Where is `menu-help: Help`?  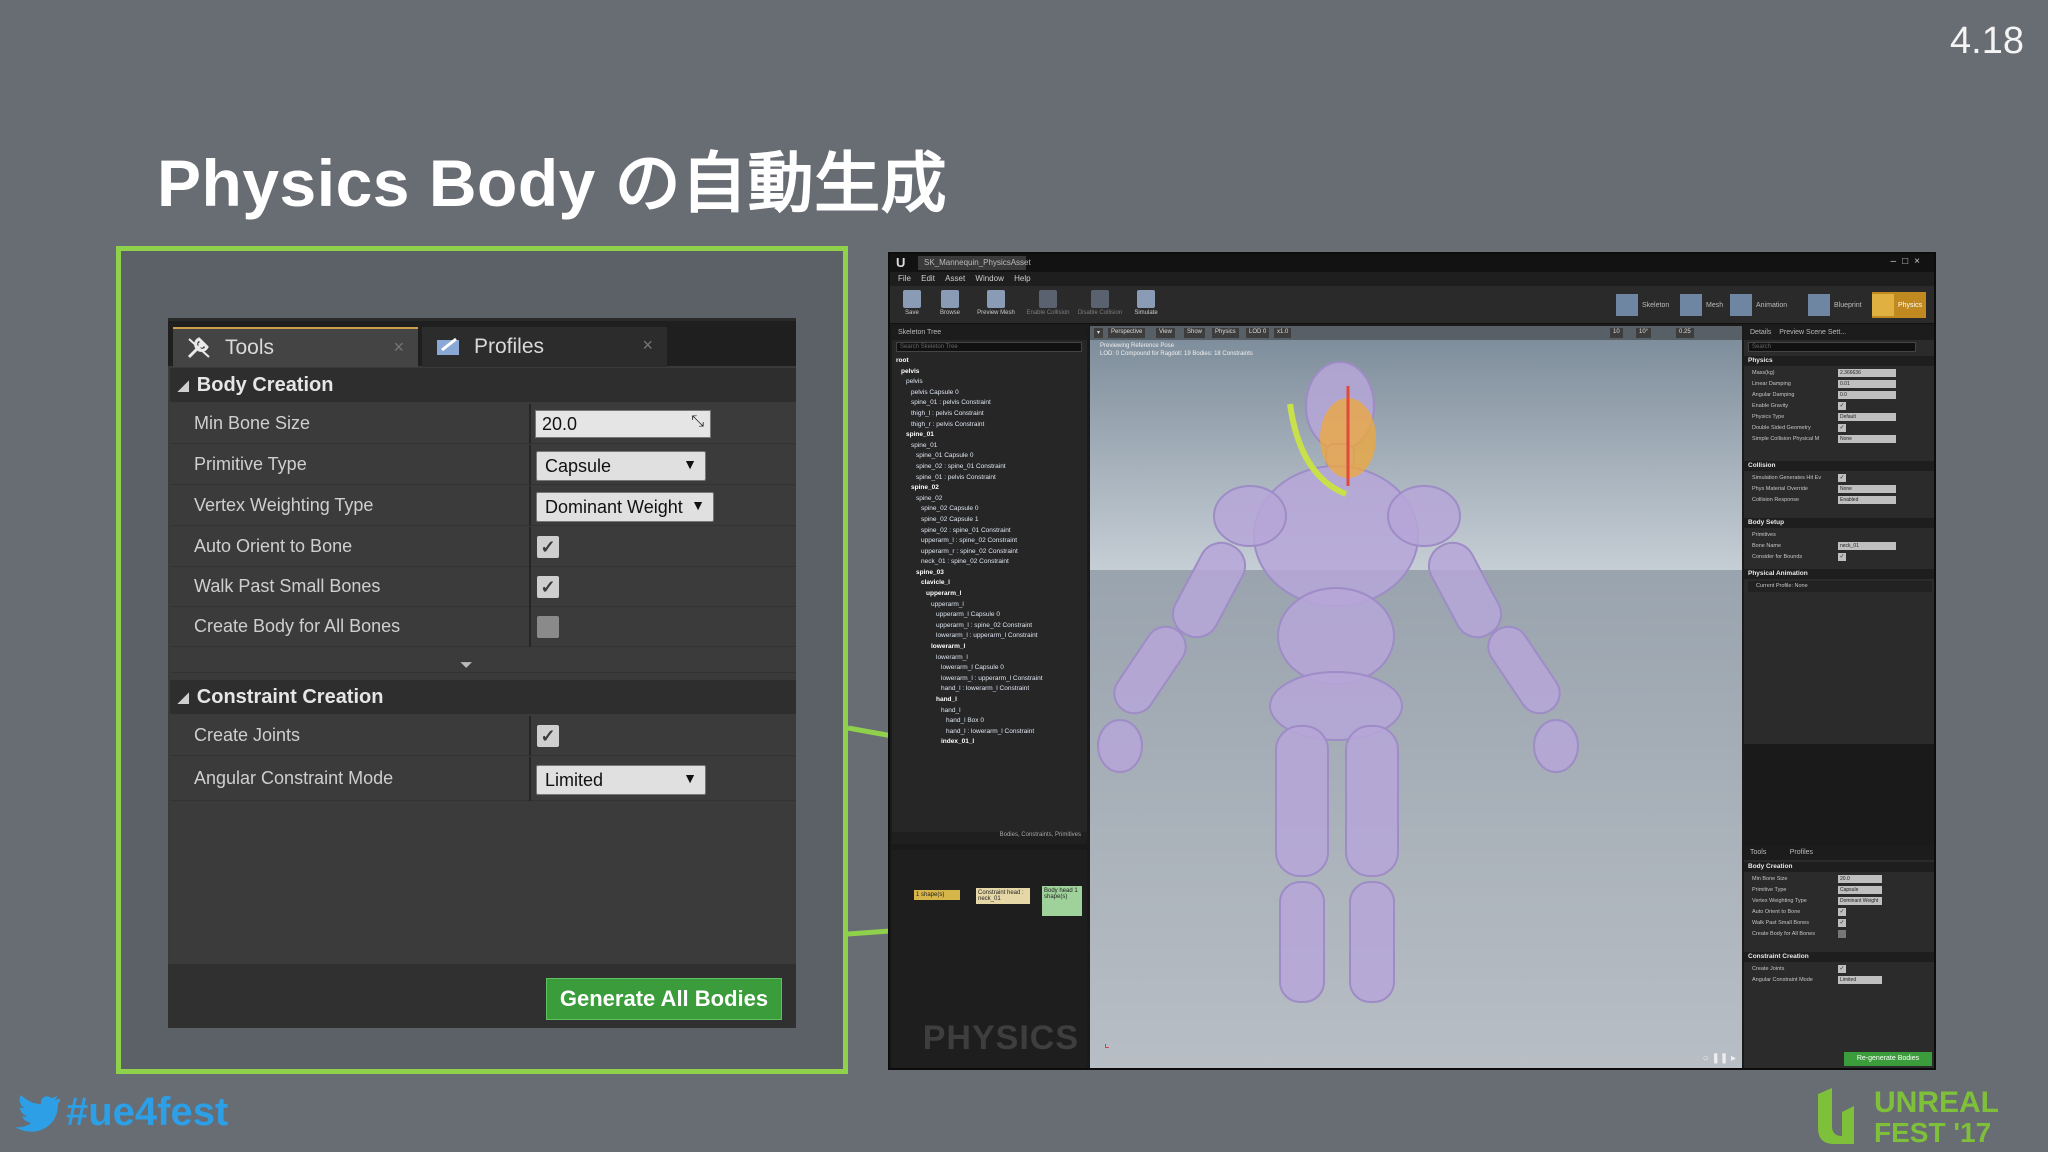
menu-help: Help is located at coordinates (1022, 278).